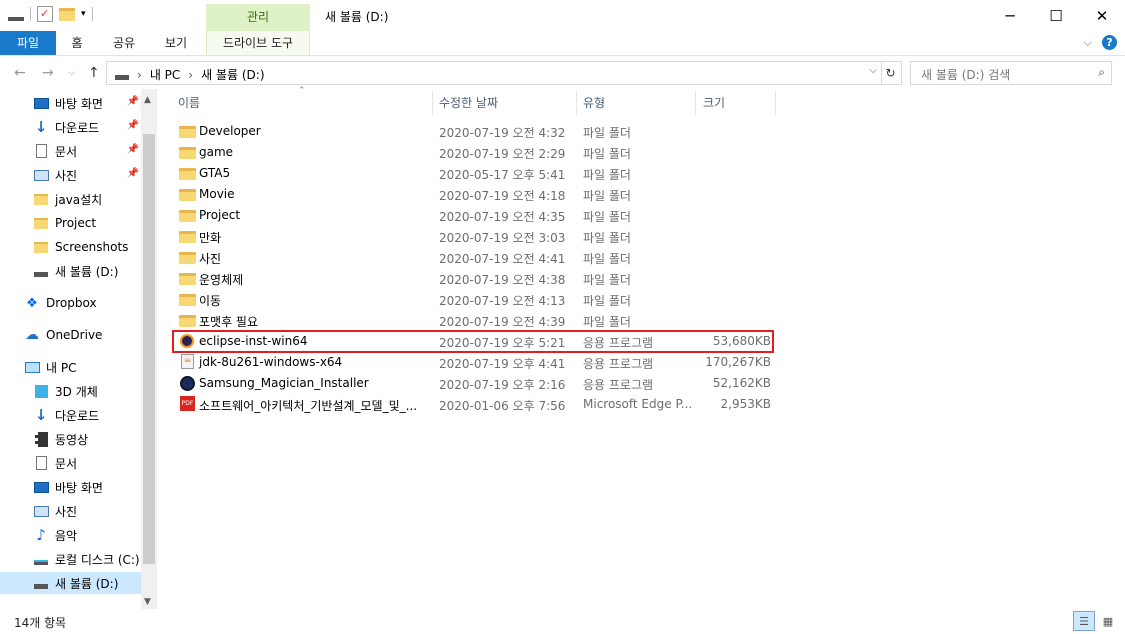 This screenshot has height=634, width=1125. I want to click on nav-item-screenshots: Screenshots, so click(70, 247).